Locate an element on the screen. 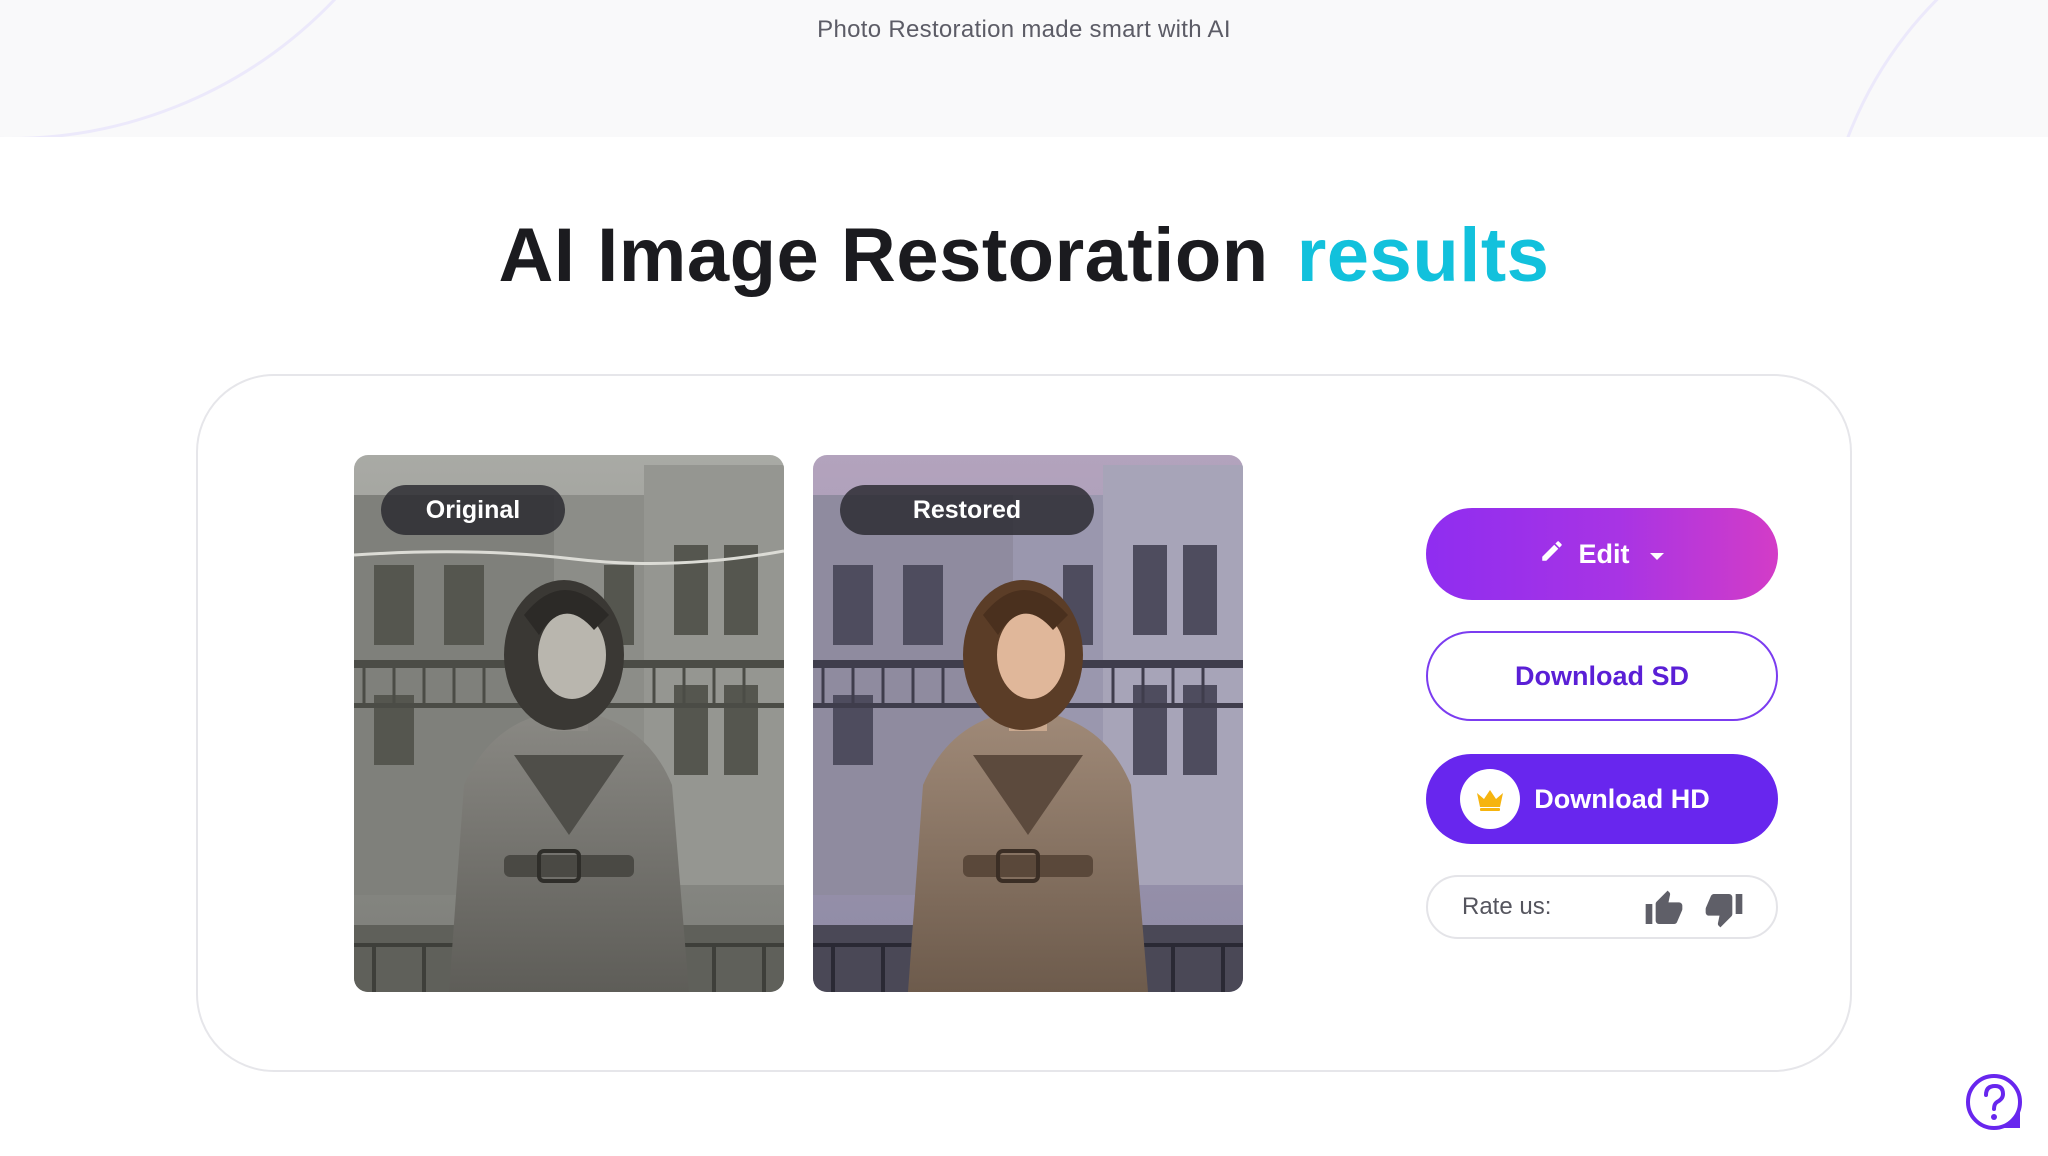  download-hd-label: Download HD is located at coordinates (1622, 798).